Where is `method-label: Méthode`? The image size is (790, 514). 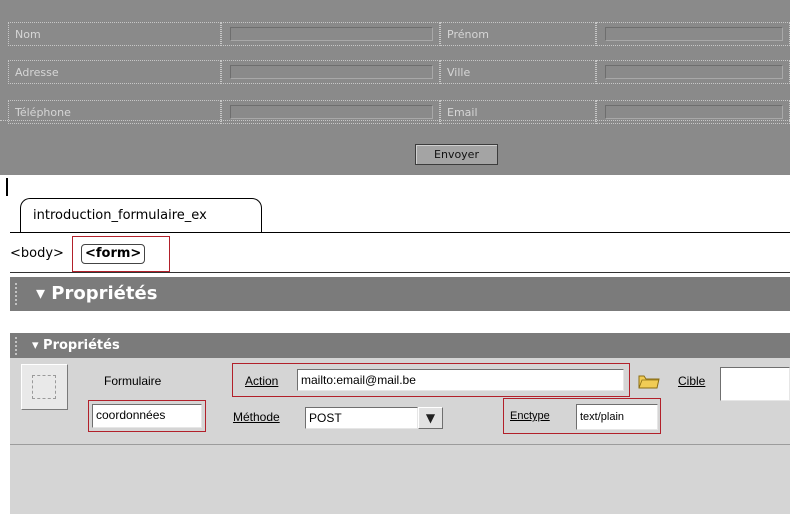
method-label: Méthode is located at coordinates (256, 417).